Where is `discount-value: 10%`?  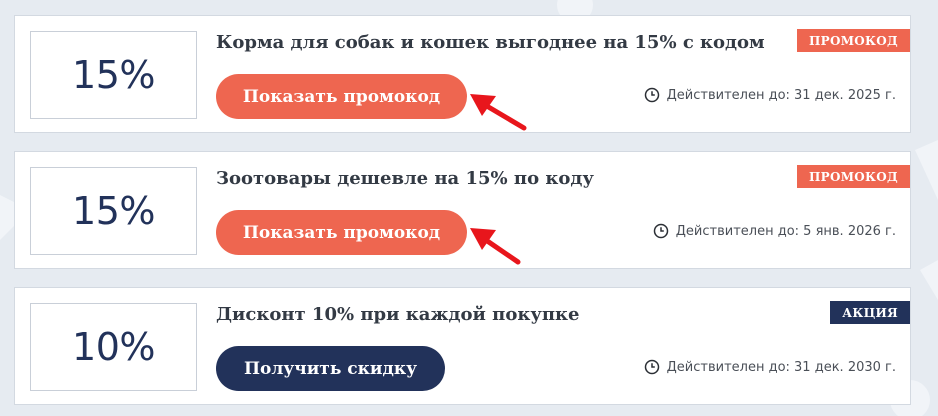
discount-value: 10% is located at coordinates (113, 347).